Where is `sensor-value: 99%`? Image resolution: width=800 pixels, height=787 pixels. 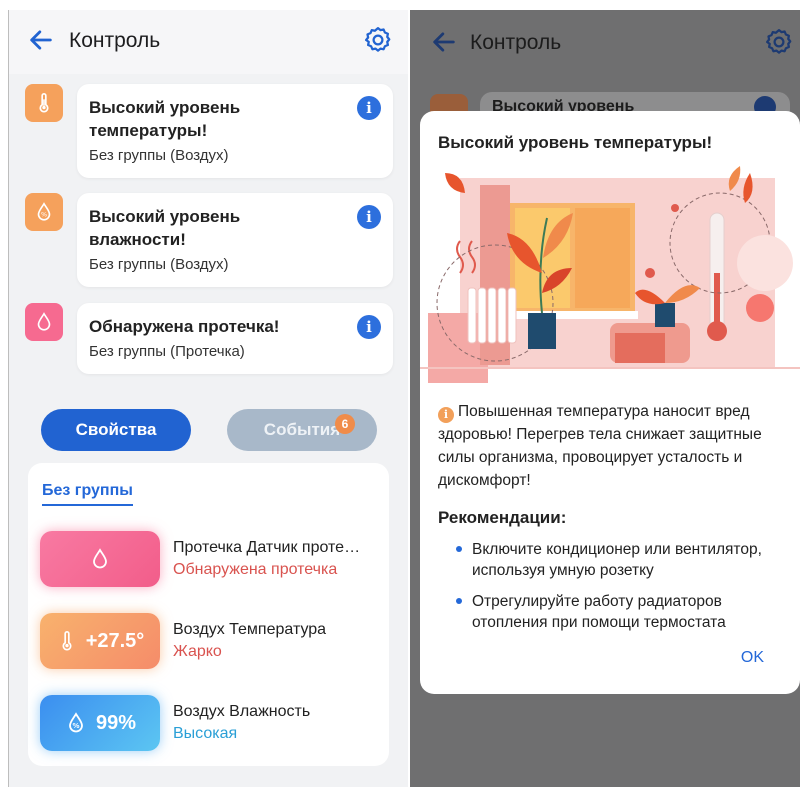 sensor-value: 99% is located at coordinates (116, 722).